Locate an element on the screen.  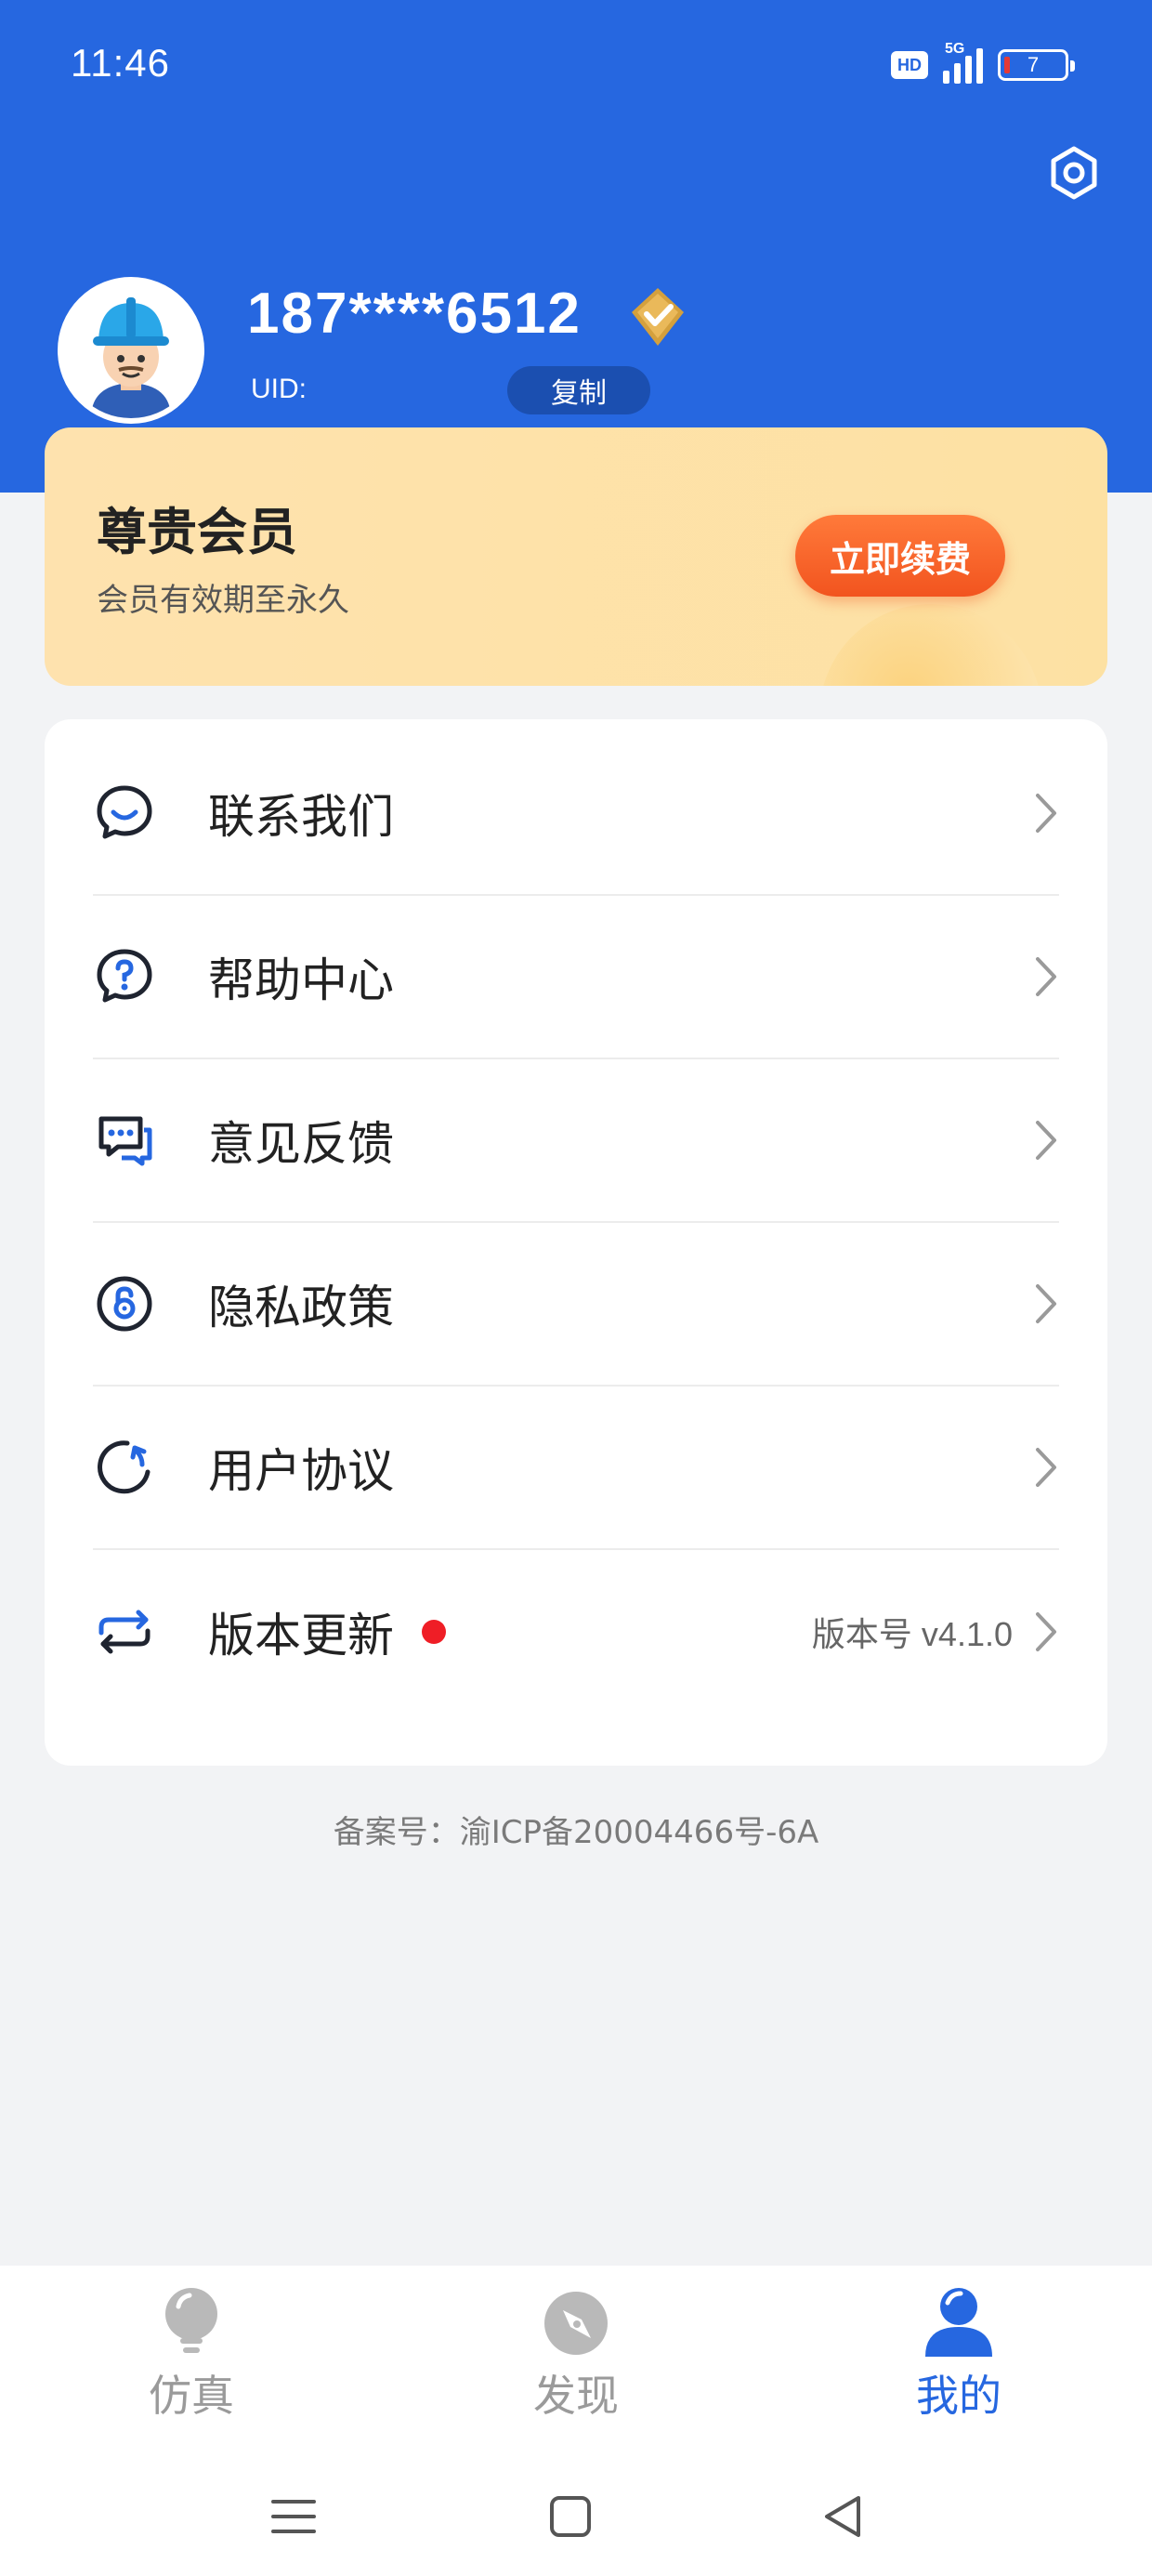
copy-uid-button: 复制 is located at coordinates (578, 390).